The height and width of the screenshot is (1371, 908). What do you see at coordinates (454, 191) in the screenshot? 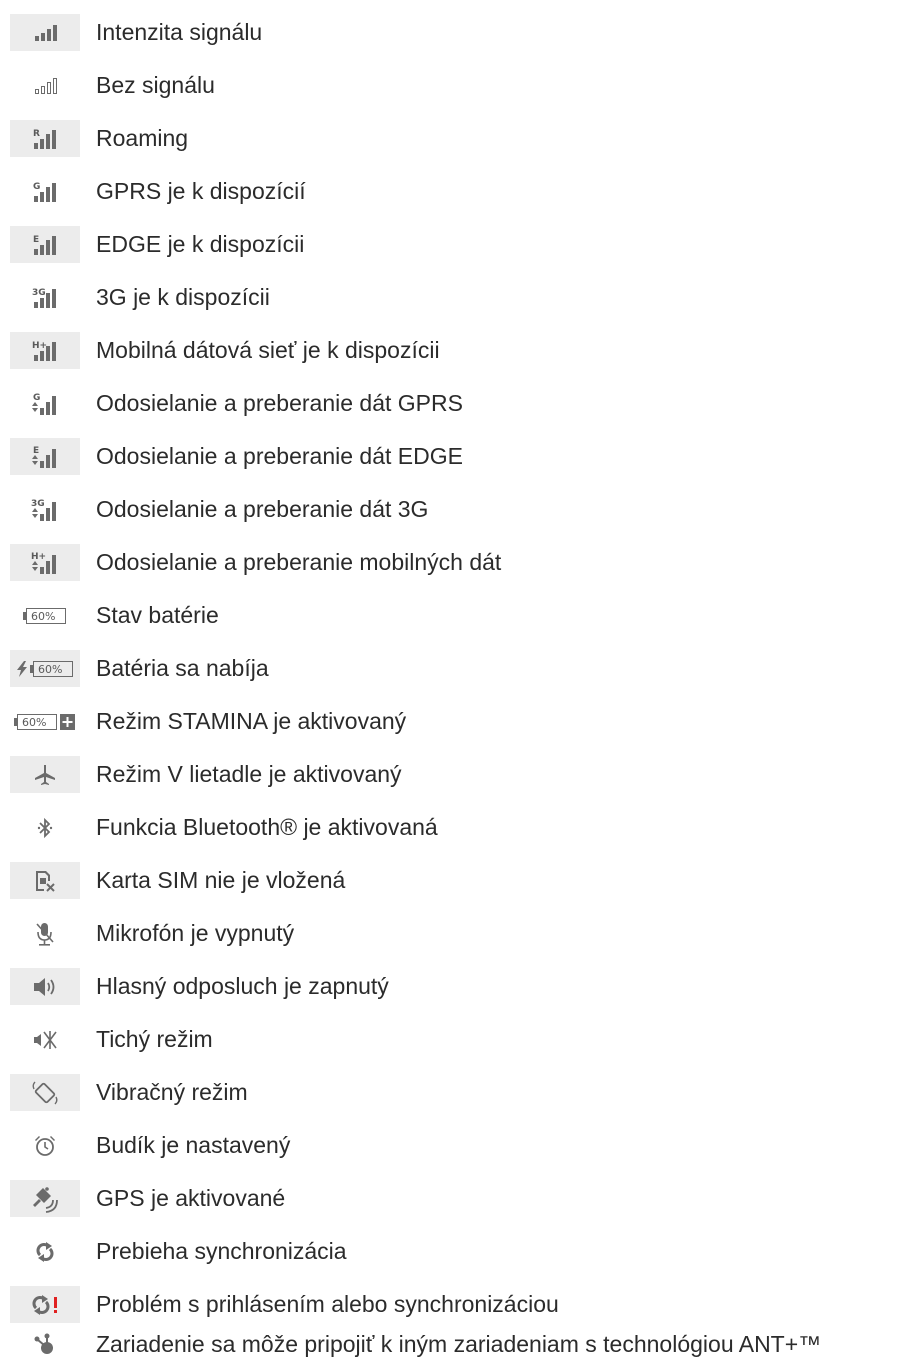
I see `list-item: G GPRS je k dispozícií` at bounding box center [454, 191].